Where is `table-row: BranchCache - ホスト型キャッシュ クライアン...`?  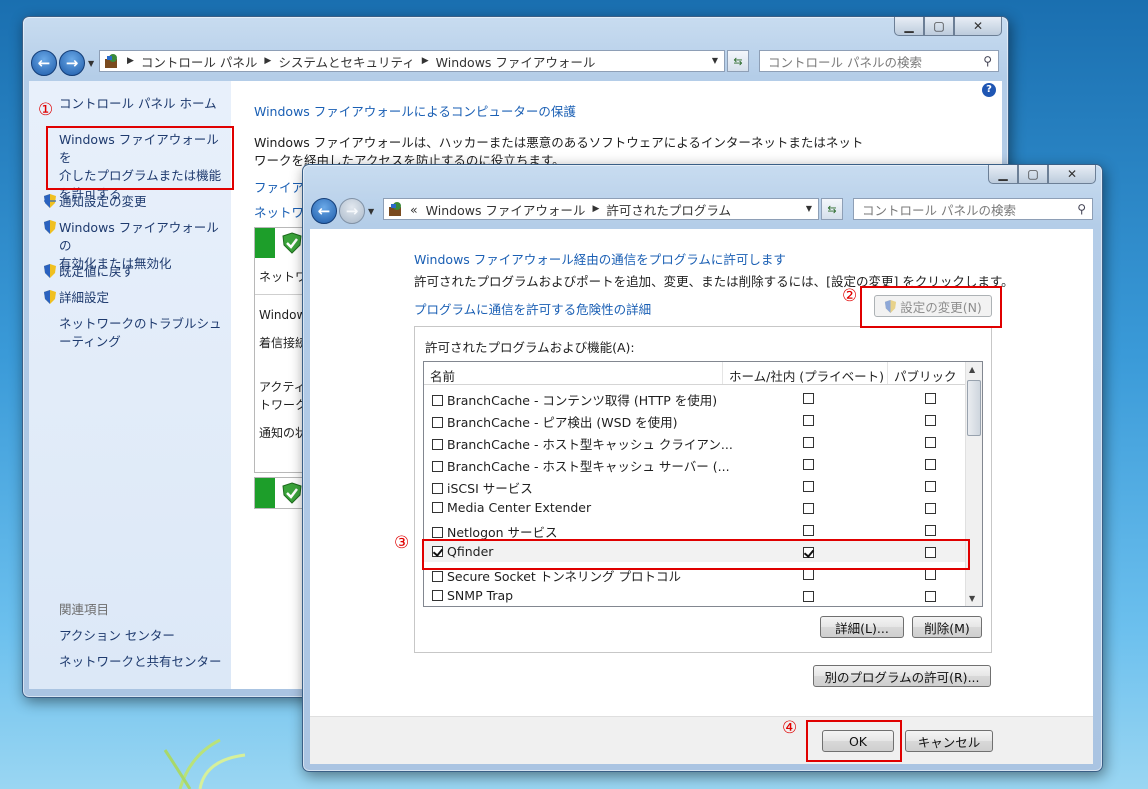
table-row: BranchCache - ホスト型キャッシュ クライアン... is located at coordinates (695, 441).